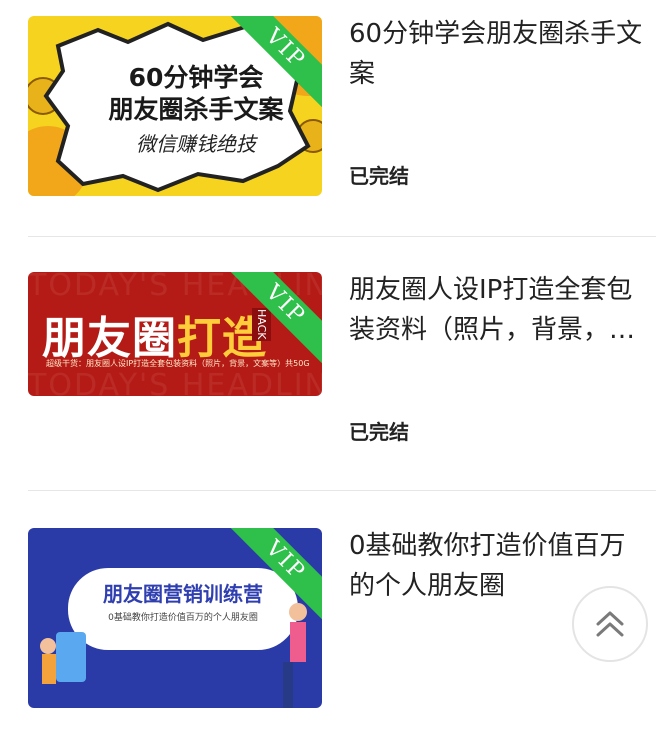  Describe the element at coordinates (175, 382) in the screenshot. I see `thumbnail-background-text: TODAY'S HEADLINE` at that location.